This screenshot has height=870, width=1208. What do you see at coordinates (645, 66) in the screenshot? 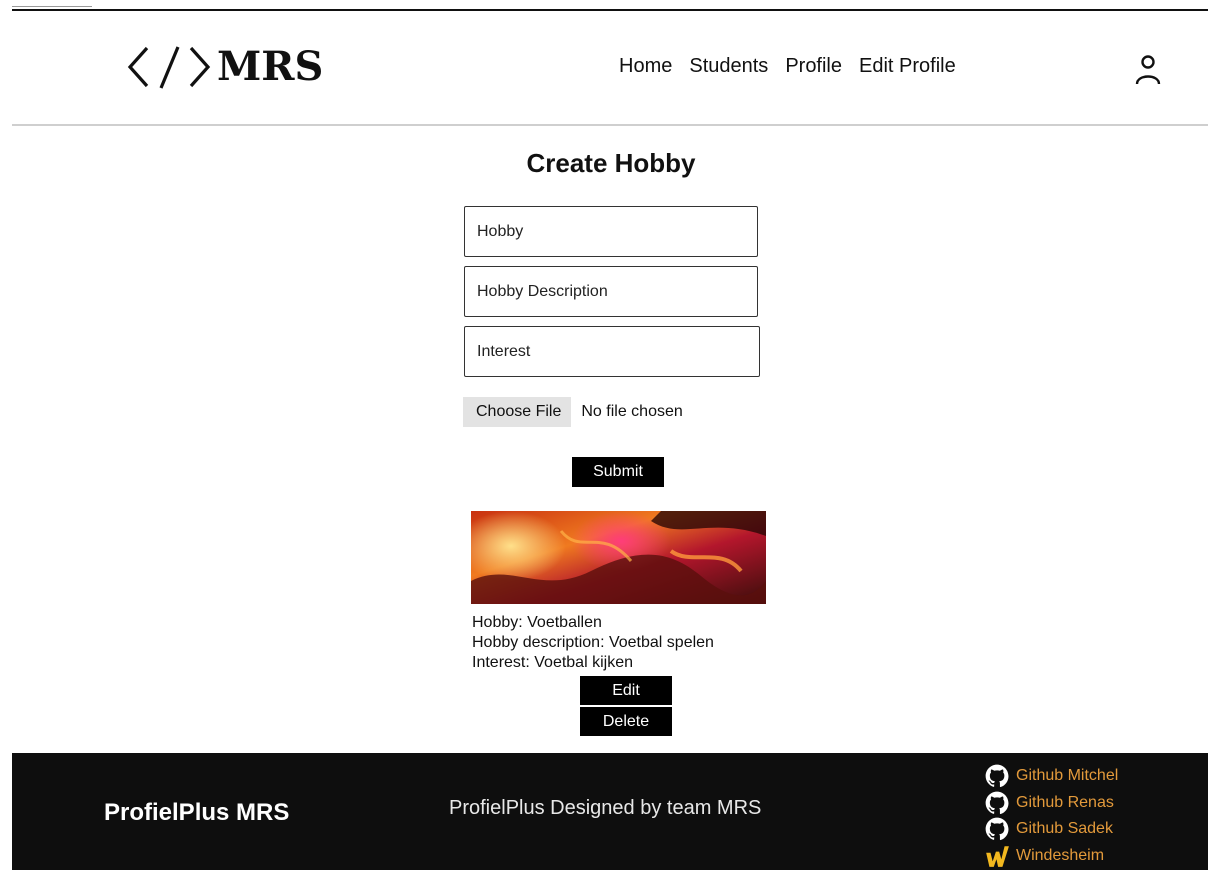
I see `nav-home: Home` at bounding box center [645, 66].